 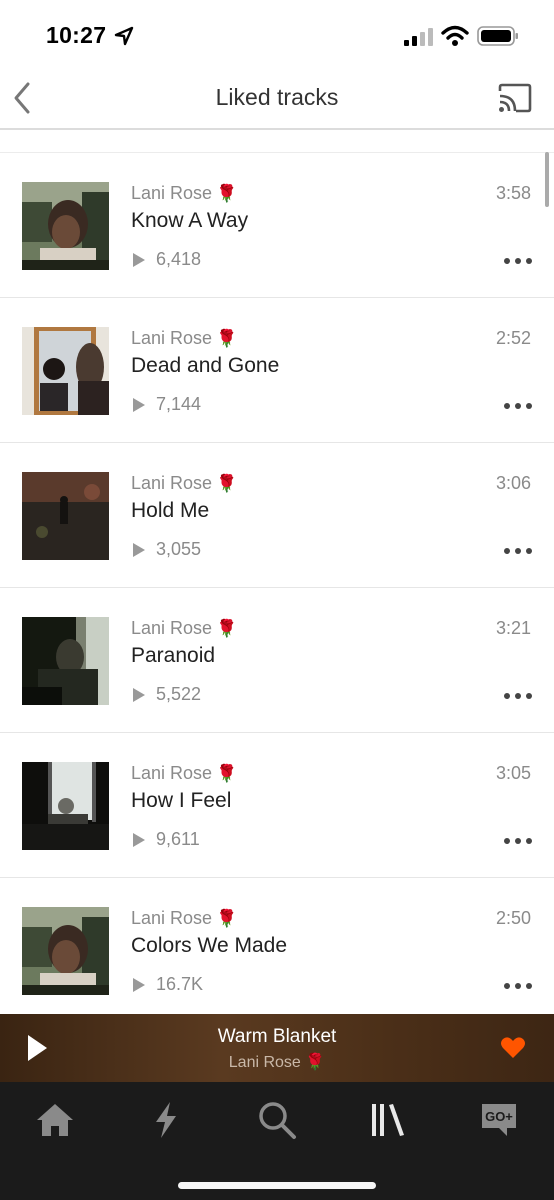 I want to click on track-title: How I Feel, so click(x=181, y=801).